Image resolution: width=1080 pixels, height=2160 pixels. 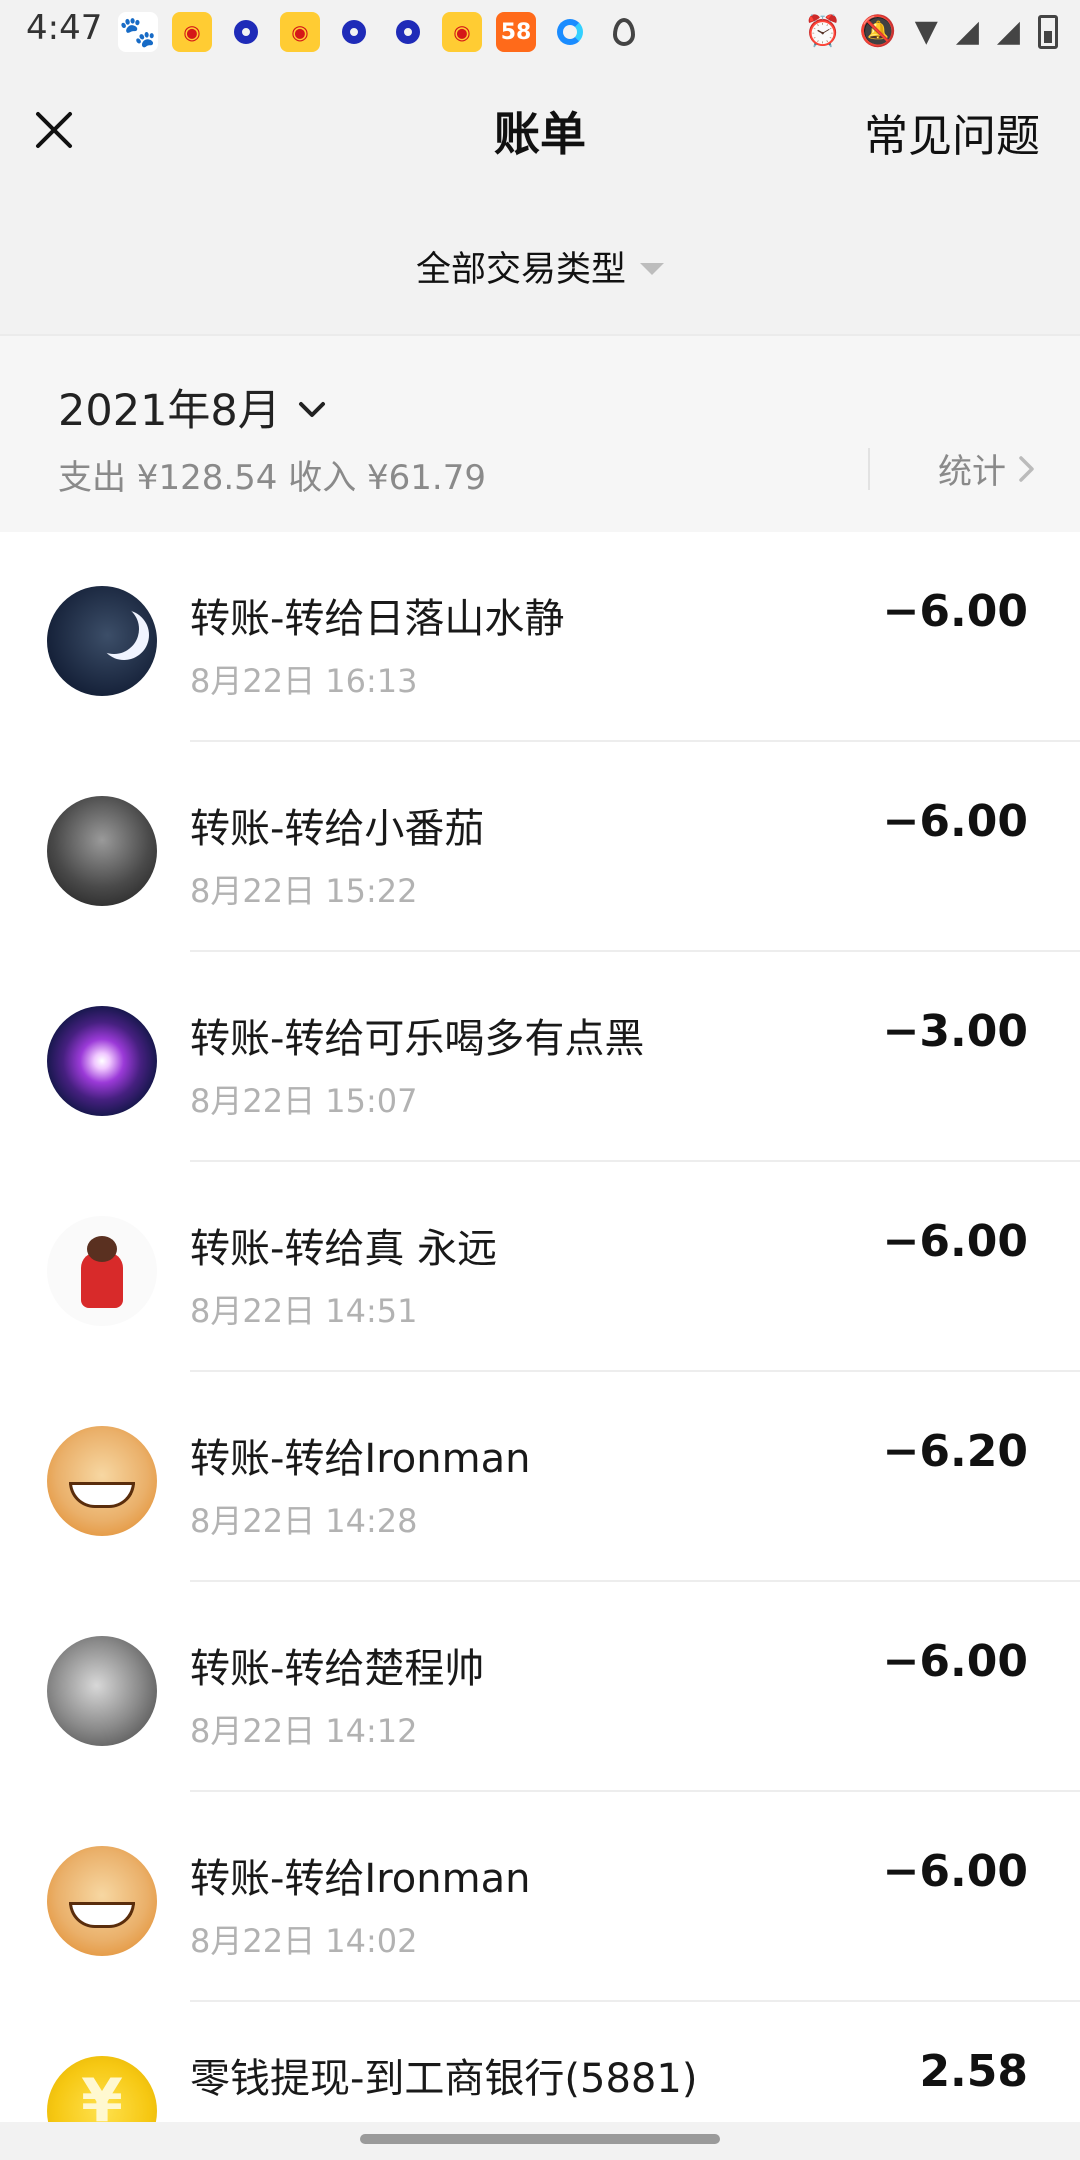 What do you see at coordinates (878, 31) in the screenshot?
I see `mute-bell-icon: 🔕` at bounding box center [878, 31].